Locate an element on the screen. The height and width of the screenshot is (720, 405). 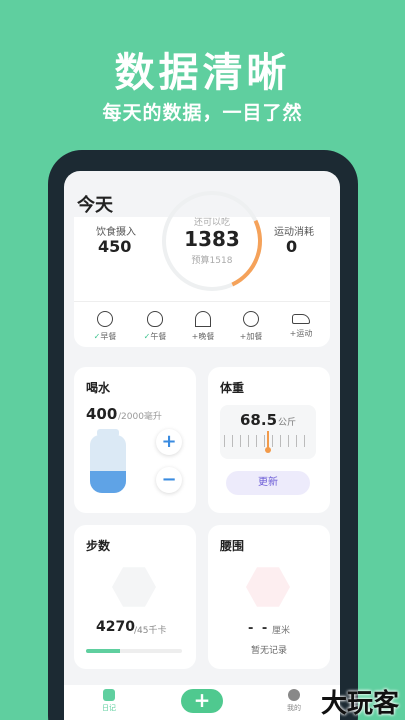
remove-water-button: − is located at coordinates (169, 480).